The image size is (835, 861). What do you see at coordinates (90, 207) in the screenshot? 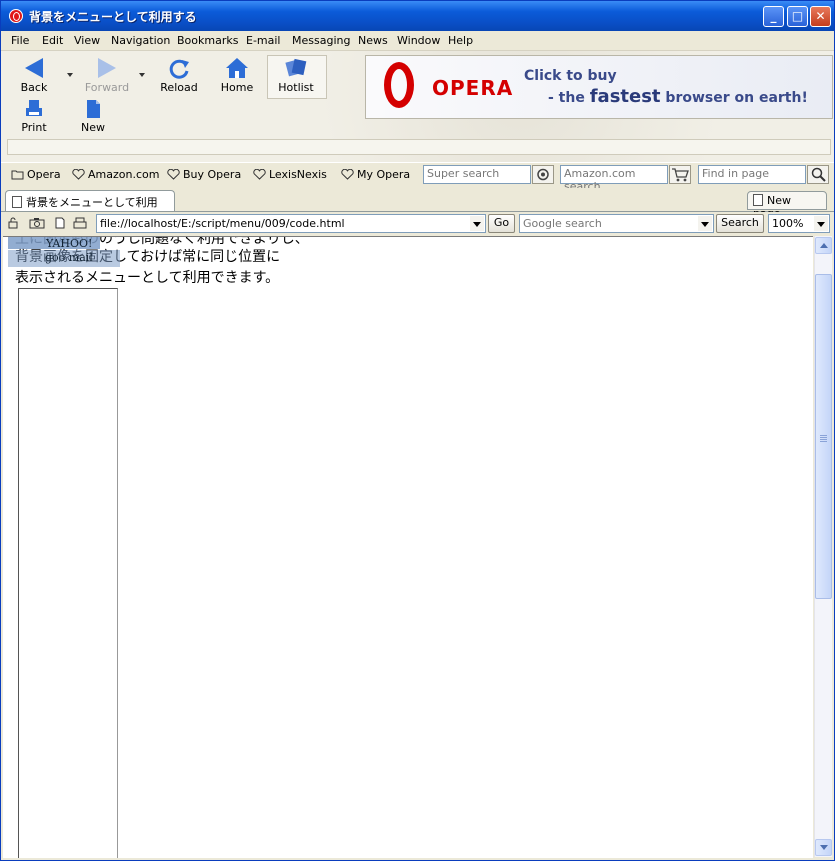
I see `tab-active-page: 背景をメニューとして利用する` at bounding box center [90, 207].